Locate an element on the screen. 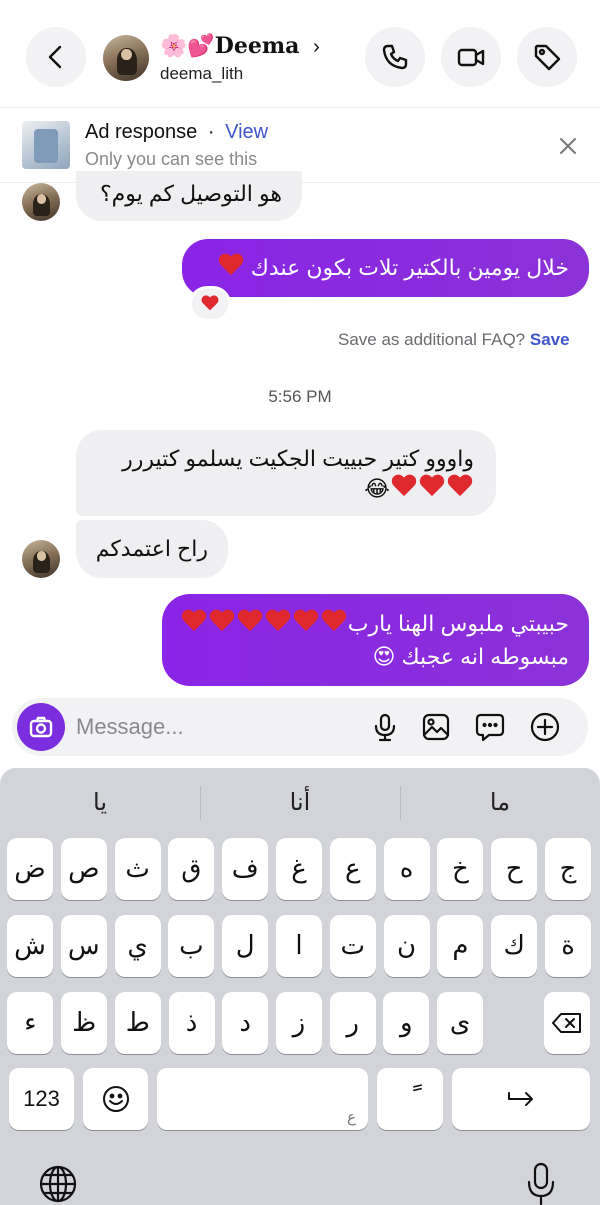 The height and width of the screenshot is (1205, 600). key-2: و is located at coordinates (406, 1023).